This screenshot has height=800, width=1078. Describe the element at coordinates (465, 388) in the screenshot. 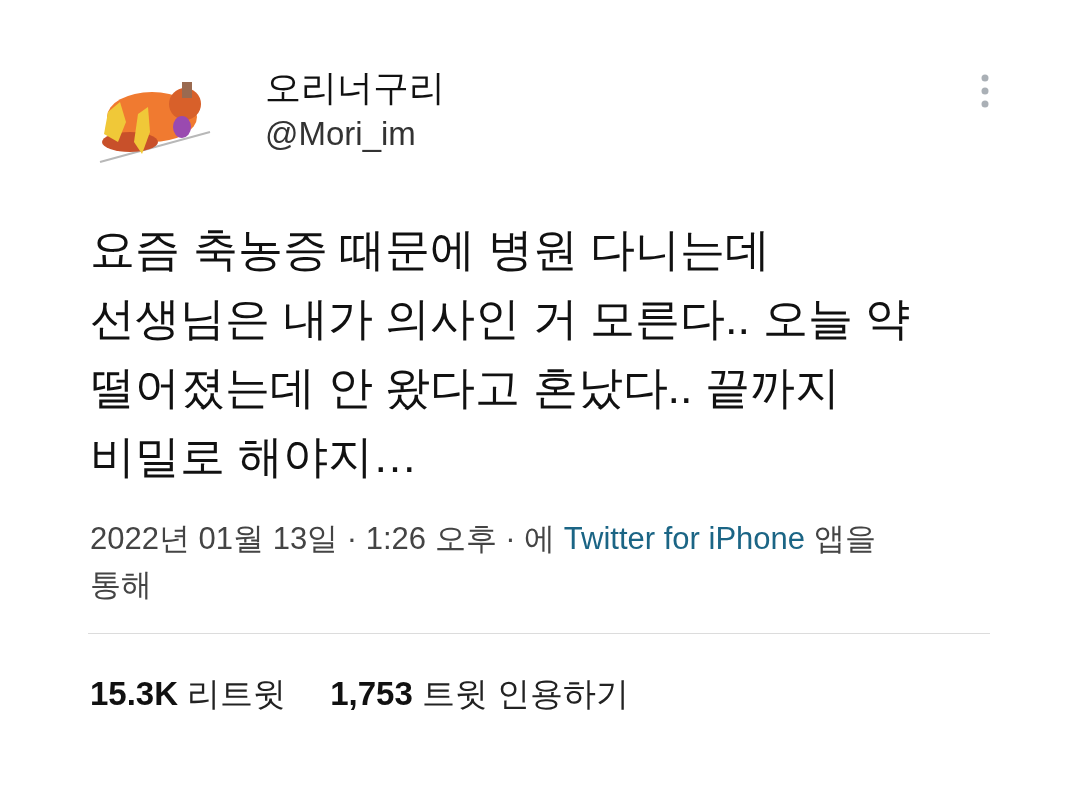

I see `tweet-text: 떨어졌는데 안 왔다고 혼났다.. 끝까지` at that location.